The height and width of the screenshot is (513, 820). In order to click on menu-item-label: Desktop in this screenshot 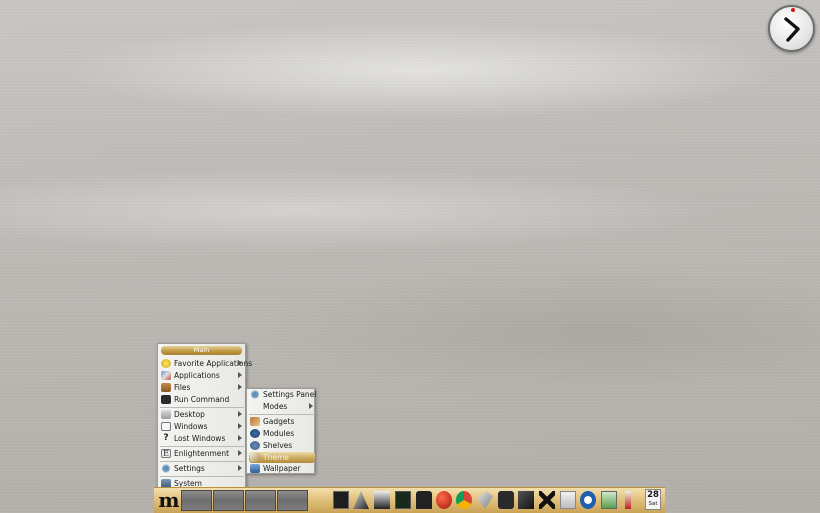, I will do `click(189, 414)`.